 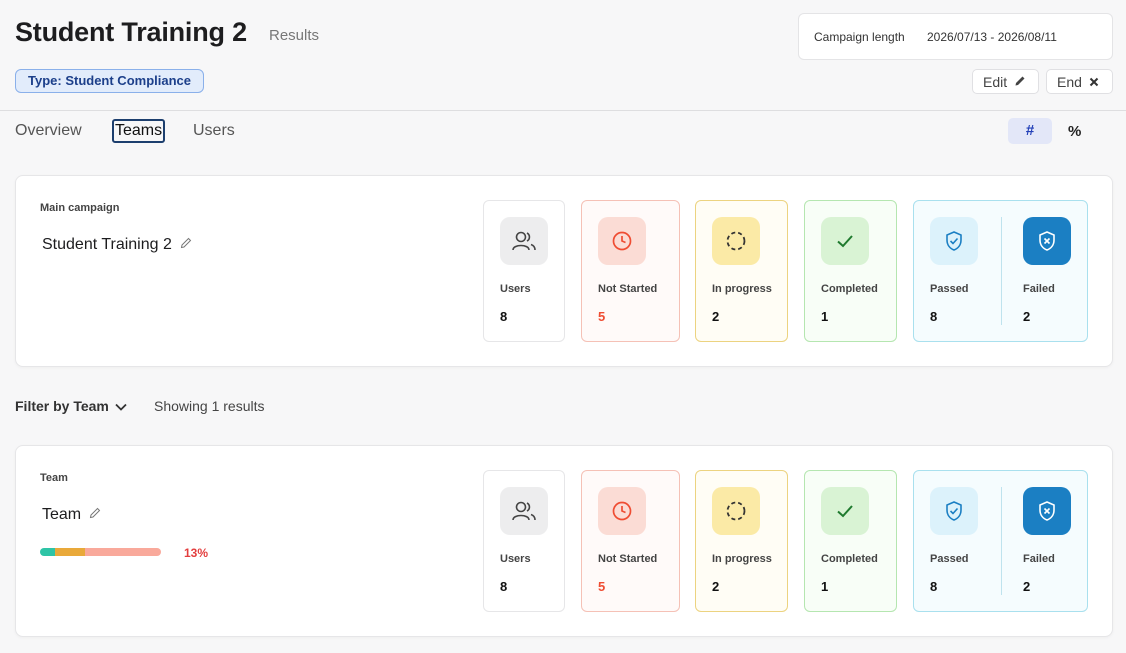 I want to click on end-button: End, so click(x=1079, y=81).